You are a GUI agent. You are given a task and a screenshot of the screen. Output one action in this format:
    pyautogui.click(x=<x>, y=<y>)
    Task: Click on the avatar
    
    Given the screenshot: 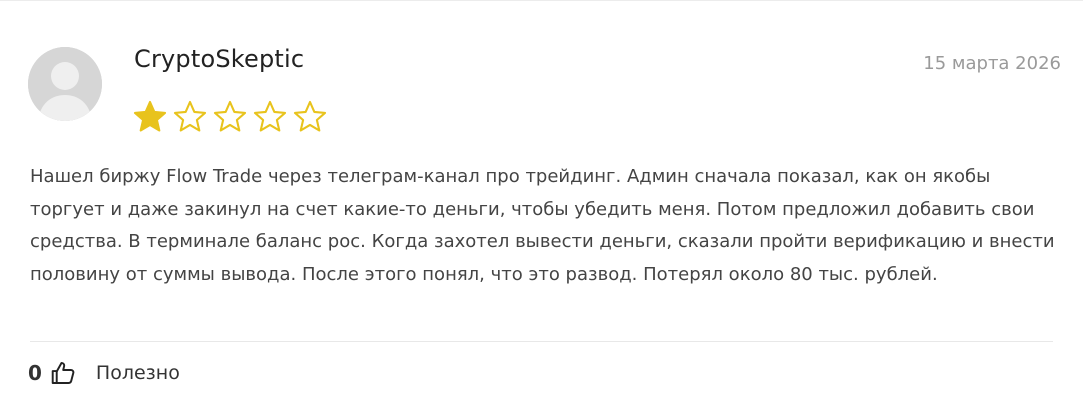 What is the action you would take?
    pyautogui.click(x=65, y=84)
    